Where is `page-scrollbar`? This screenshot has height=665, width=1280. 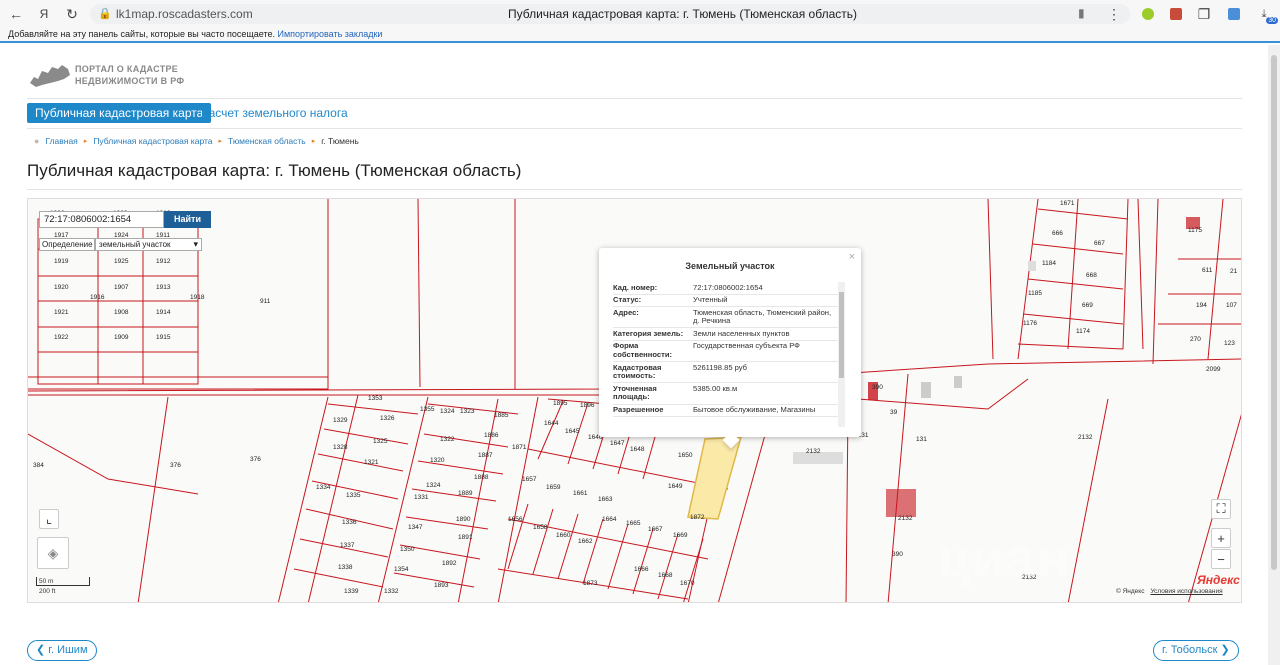 page-scrollbar is located at coordinates (1274, 355).